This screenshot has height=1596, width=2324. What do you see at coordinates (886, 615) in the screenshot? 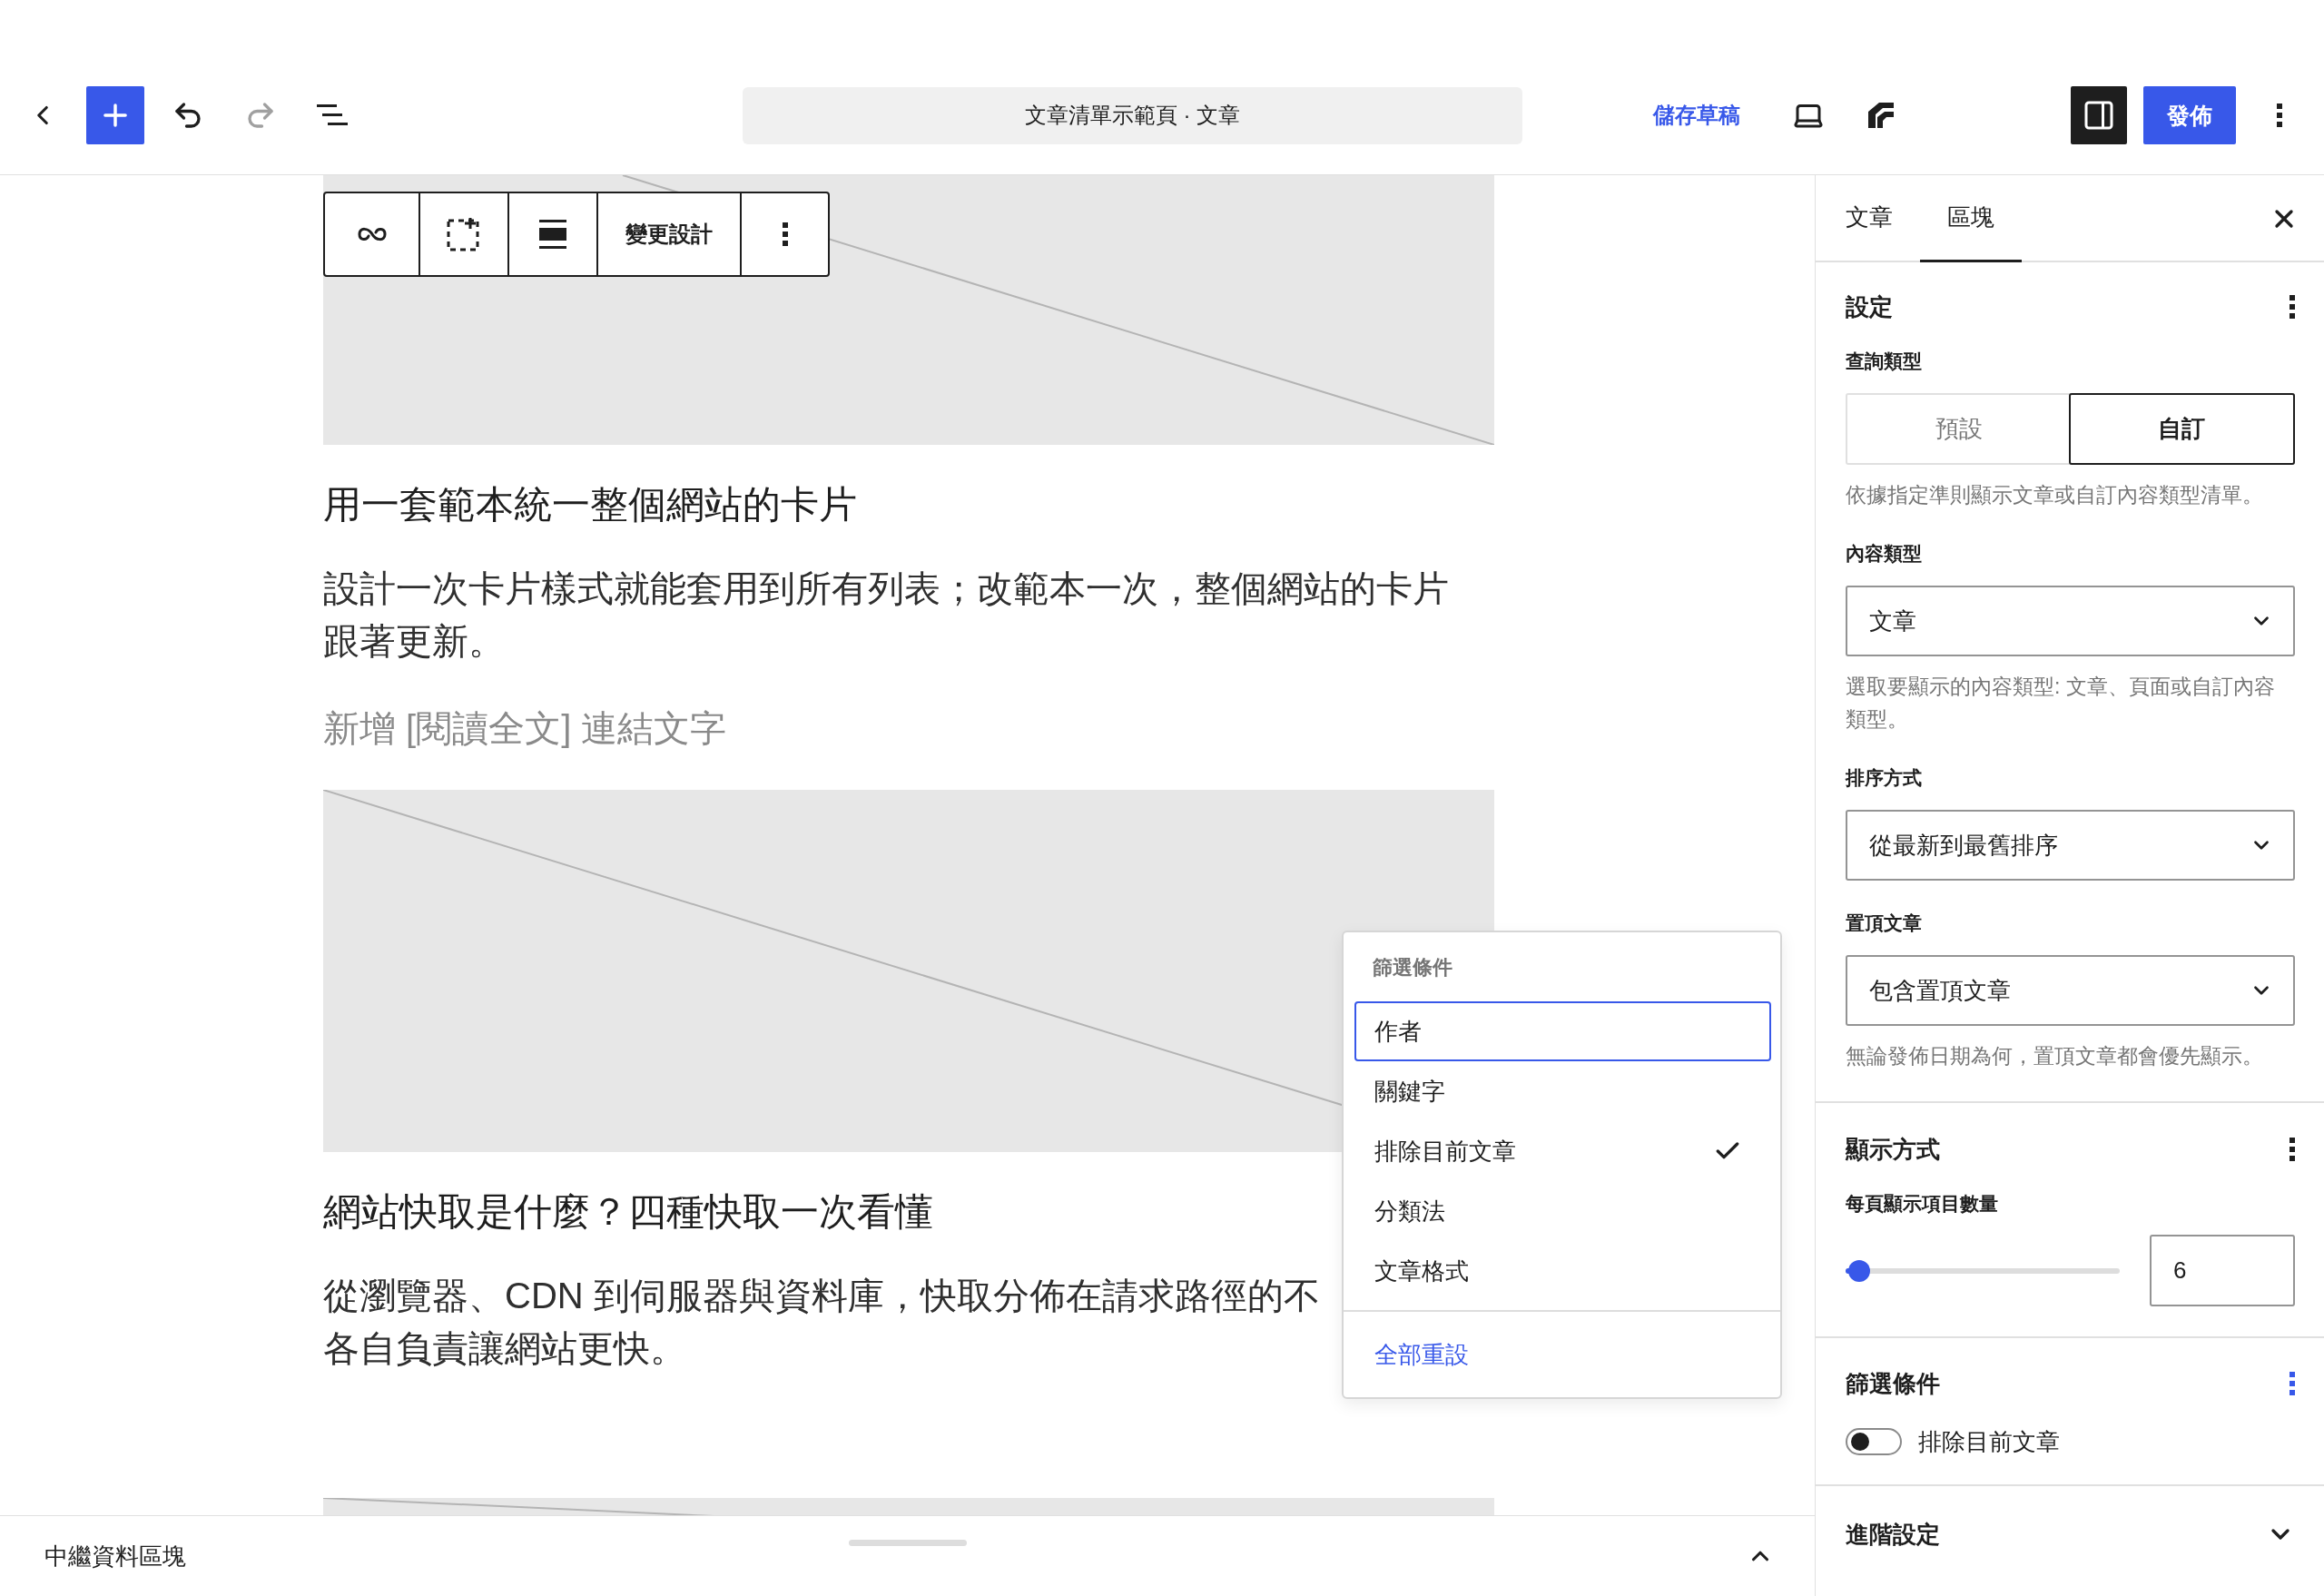
I see `post-excerpt: 設計一次卡片樣式就能套用到所有列表；改範本一次，整個網站的卡片跟著更新。` at bounding box center [886, 615].